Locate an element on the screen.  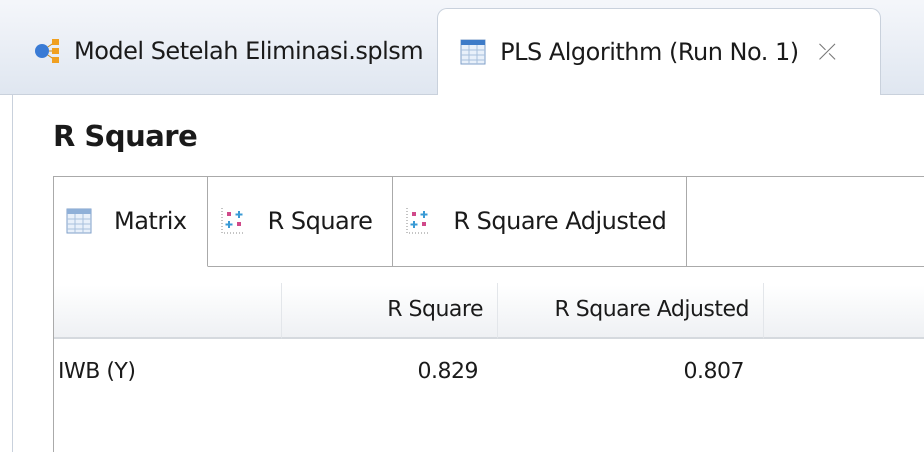
column-header: R Square Adjusted is located at coordinates (631, 310).